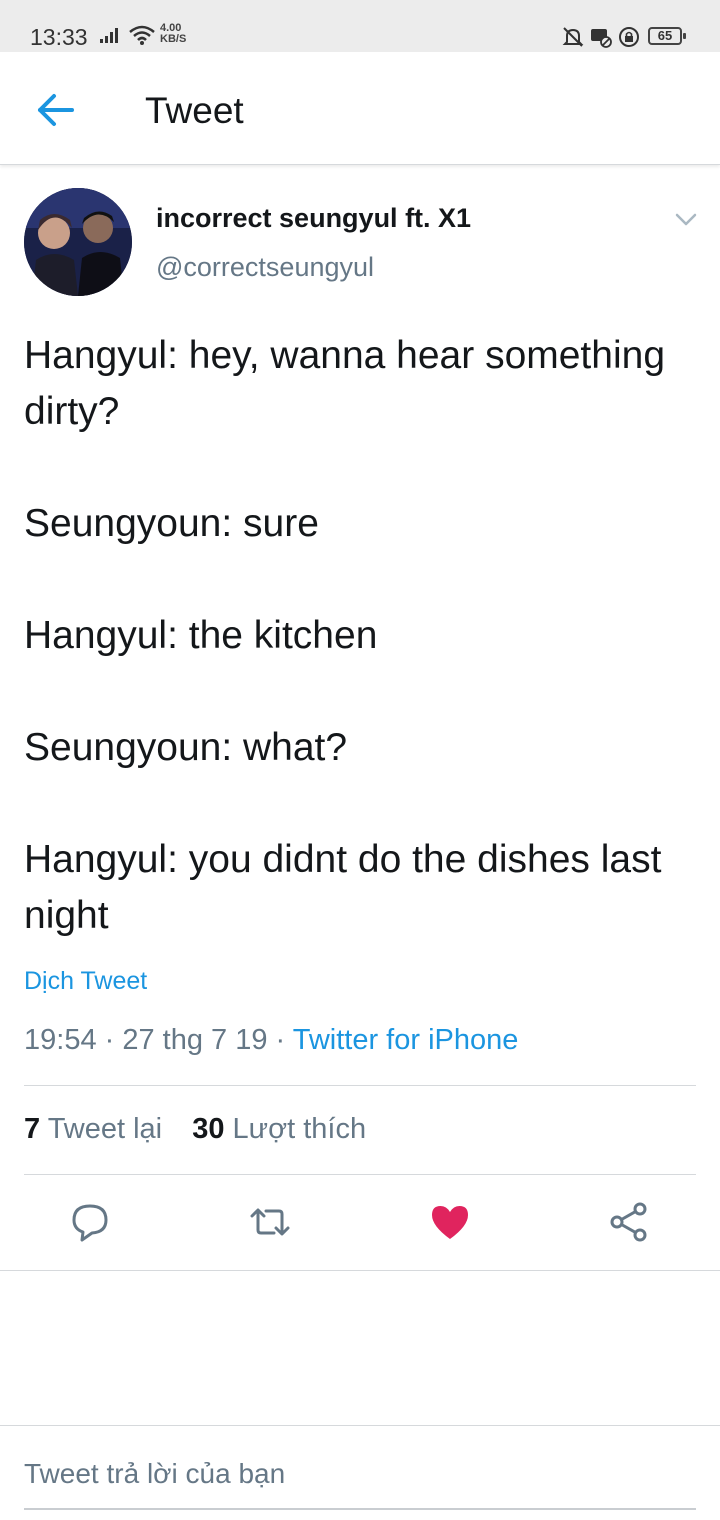 The height and width of the screenshot is (1520, 720). I want to click on page-title: Tweet, so click(194, 110).